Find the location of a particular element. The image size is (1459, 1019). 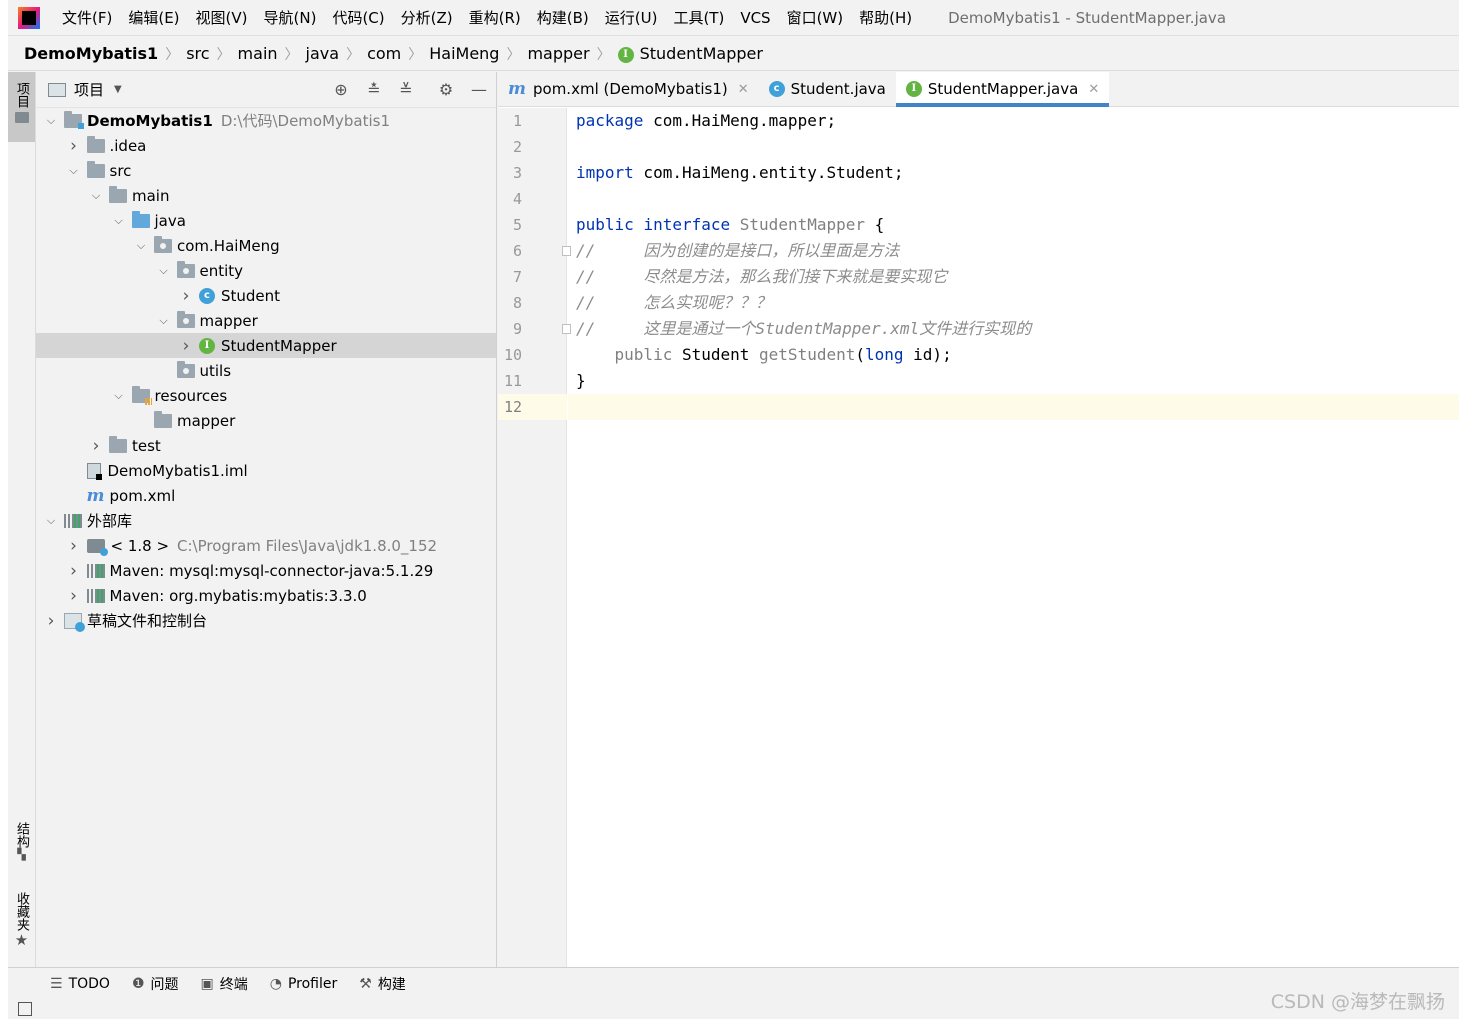

menu-view: 视图(V) is located at coordinates (222, 17).